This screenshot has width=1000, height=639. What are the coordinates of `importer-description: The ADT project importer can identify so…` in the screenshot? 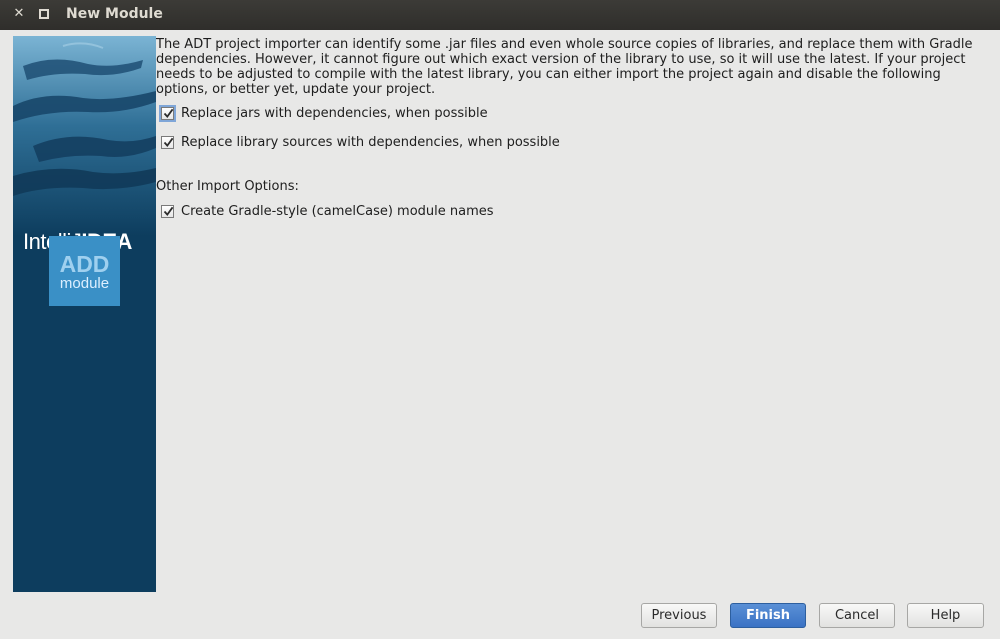 It's located at (564, 67).